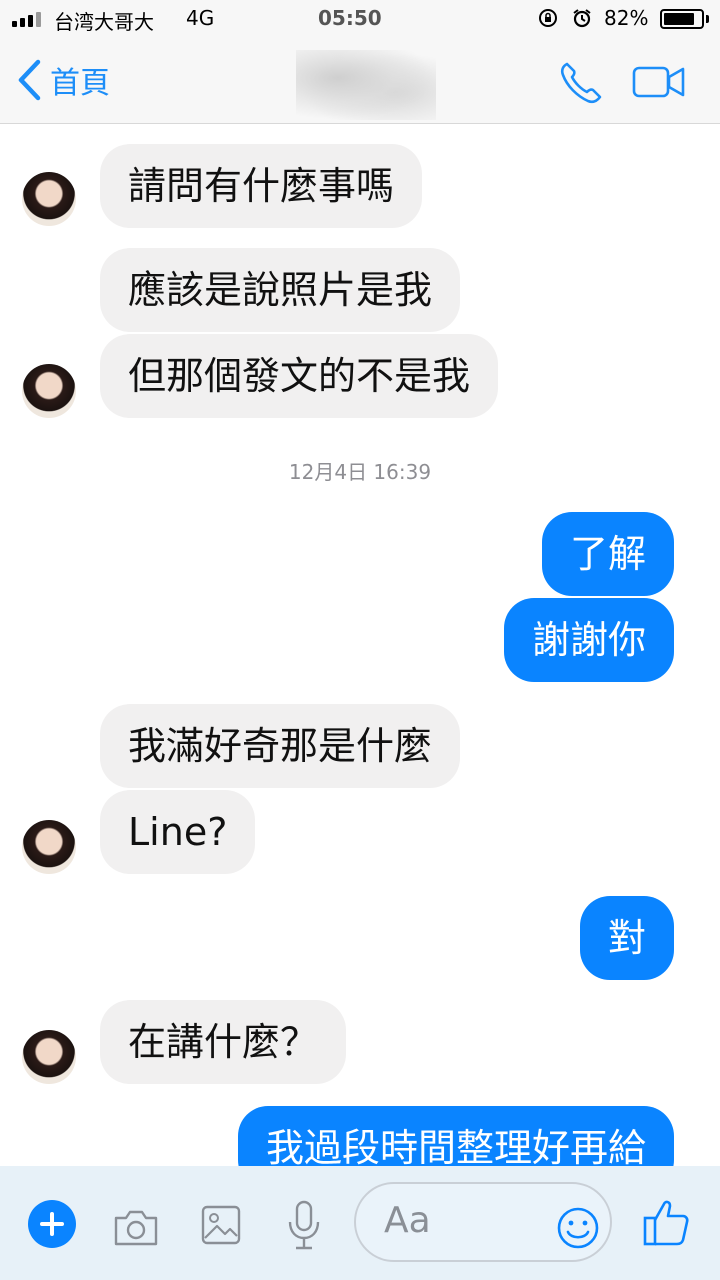 This screenshot has width=720, height=1280. Describe the element at coordinates (682, 19) in the screenshot. I see `battery-icon` at that location.